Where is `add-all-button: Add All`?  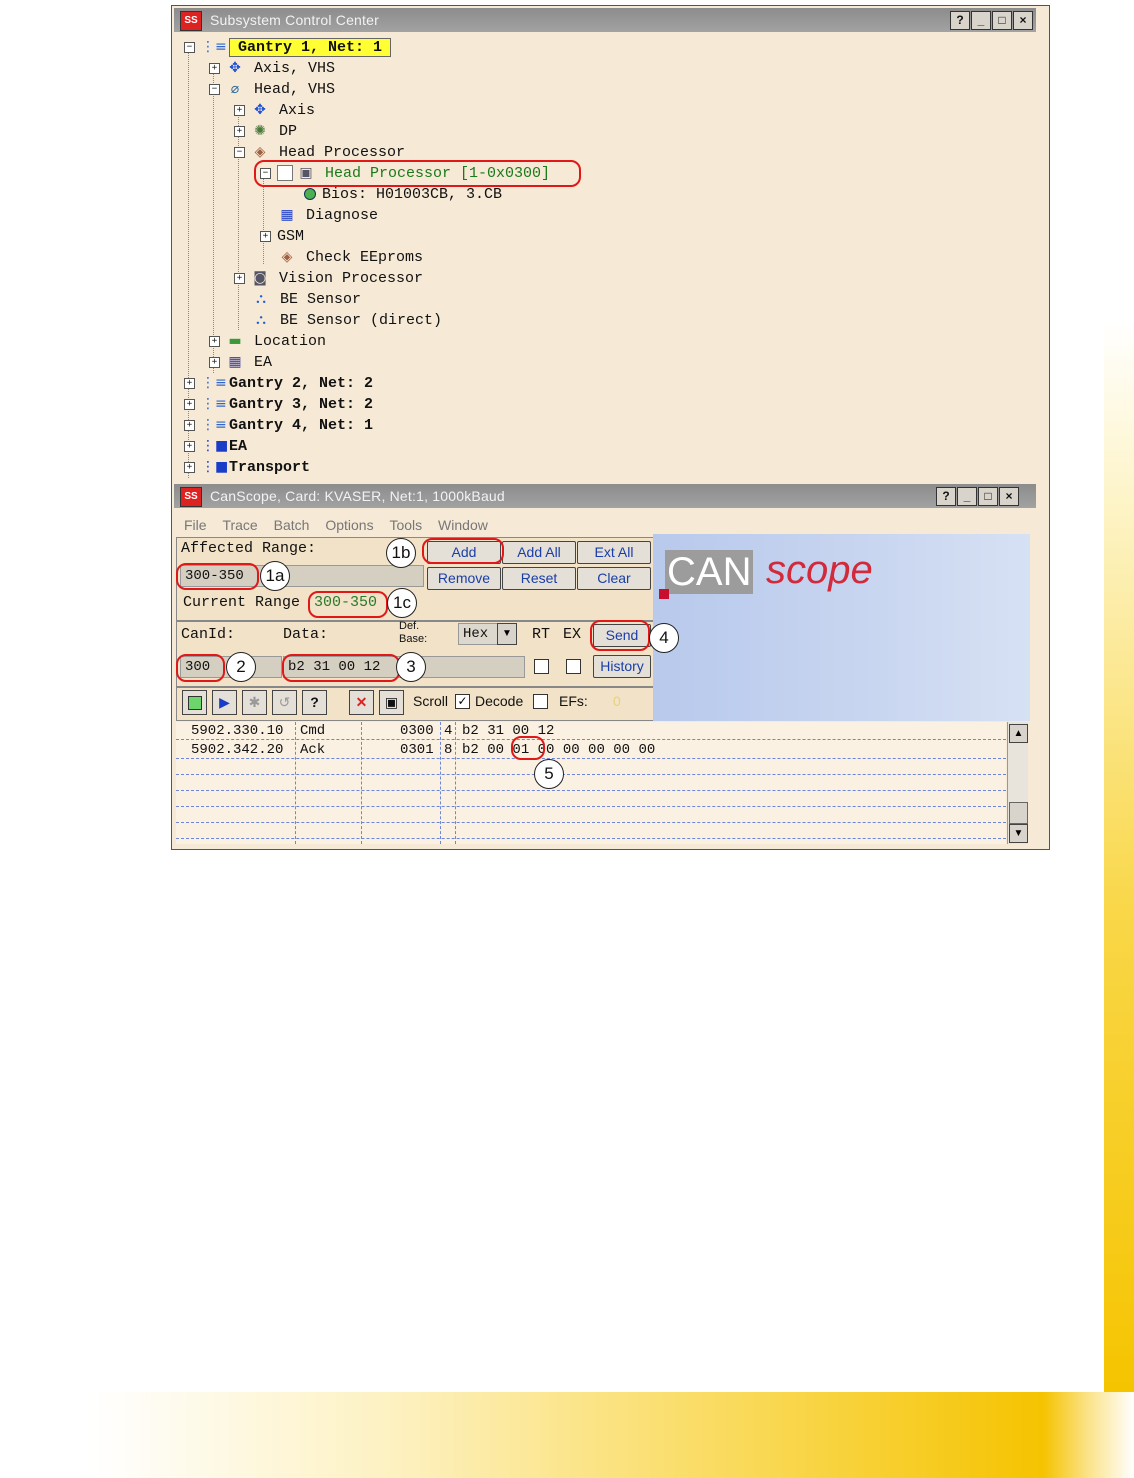 add-all-button: Add All is located at coordinates (539, 552).